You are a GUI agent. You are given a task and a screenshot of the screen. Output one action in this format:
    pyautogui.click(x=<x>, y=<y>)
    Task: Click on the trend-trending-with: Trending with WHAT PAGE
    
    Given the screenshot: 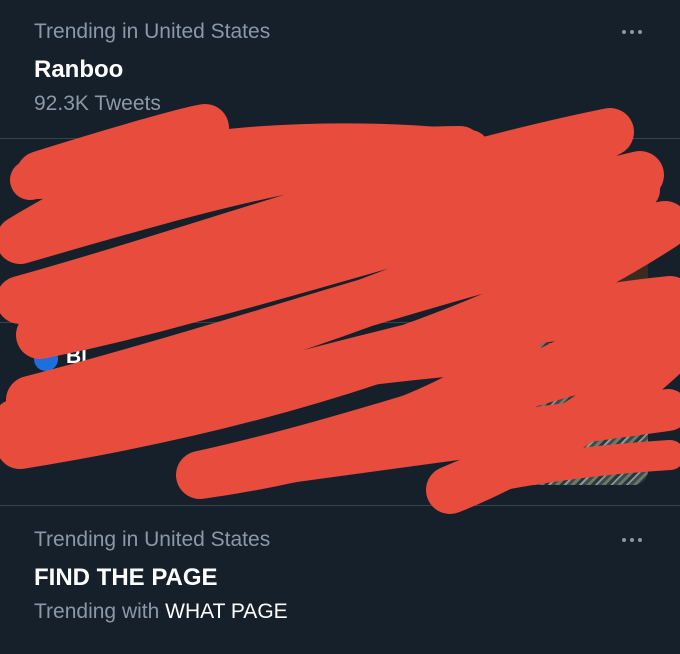 What is the action you would take?
    pyautogui.click(x=161, y=612)
    